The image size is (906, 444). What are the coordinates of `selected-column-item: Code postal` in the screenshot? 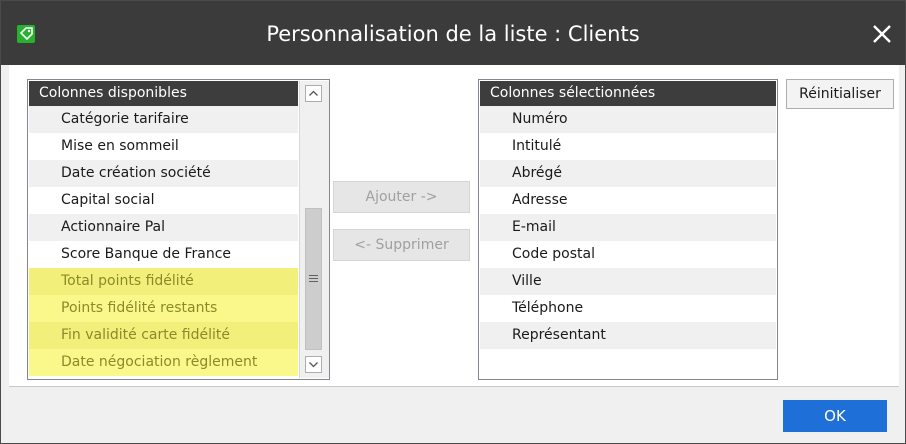 It's located at (628, 254).